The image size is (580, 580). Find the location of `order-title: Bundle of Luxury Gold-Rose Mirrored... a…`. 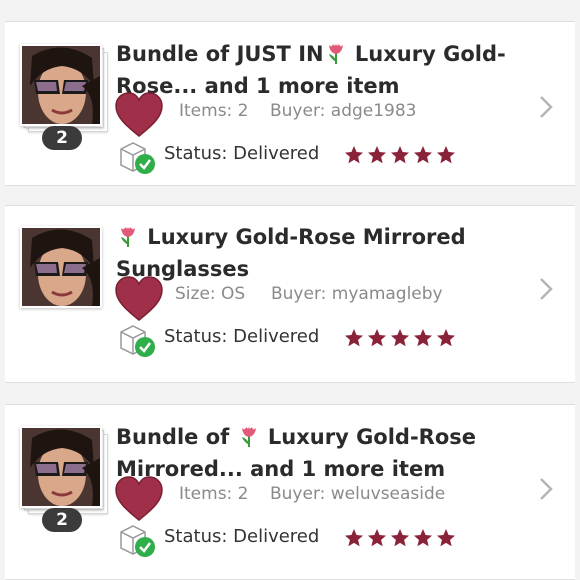

order-title: Bundle of Luxury Gold-Rose Mirrored... a… is located at coordinates (321, 453).